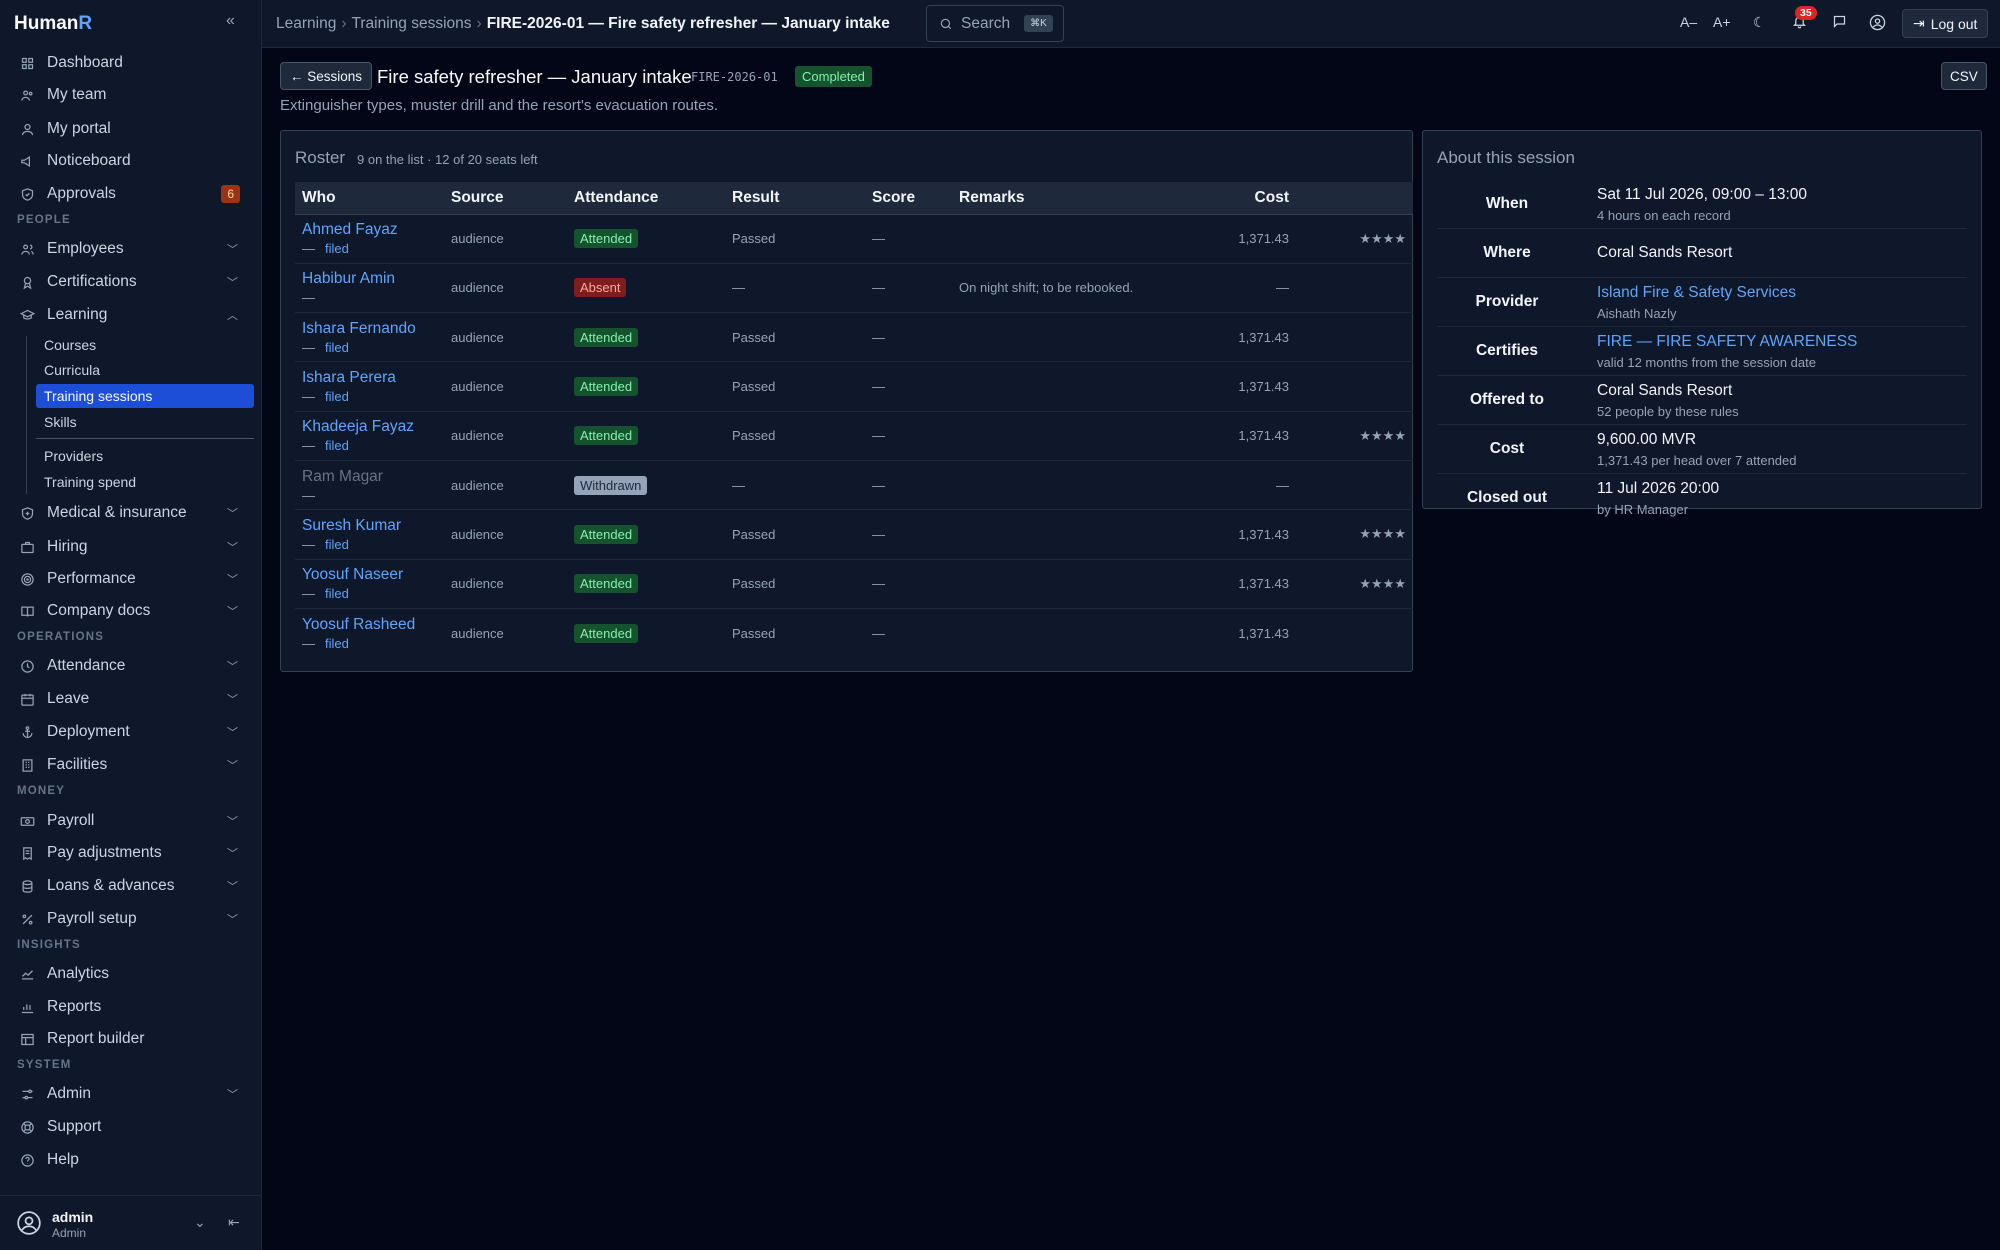 Image resolution: width=2000 pixels, height=1250 pixels. What do you see at coordinates (995, 23) in the screenshot?
I see `search-button: Search ⌘K` at bounding box center [995, 23].